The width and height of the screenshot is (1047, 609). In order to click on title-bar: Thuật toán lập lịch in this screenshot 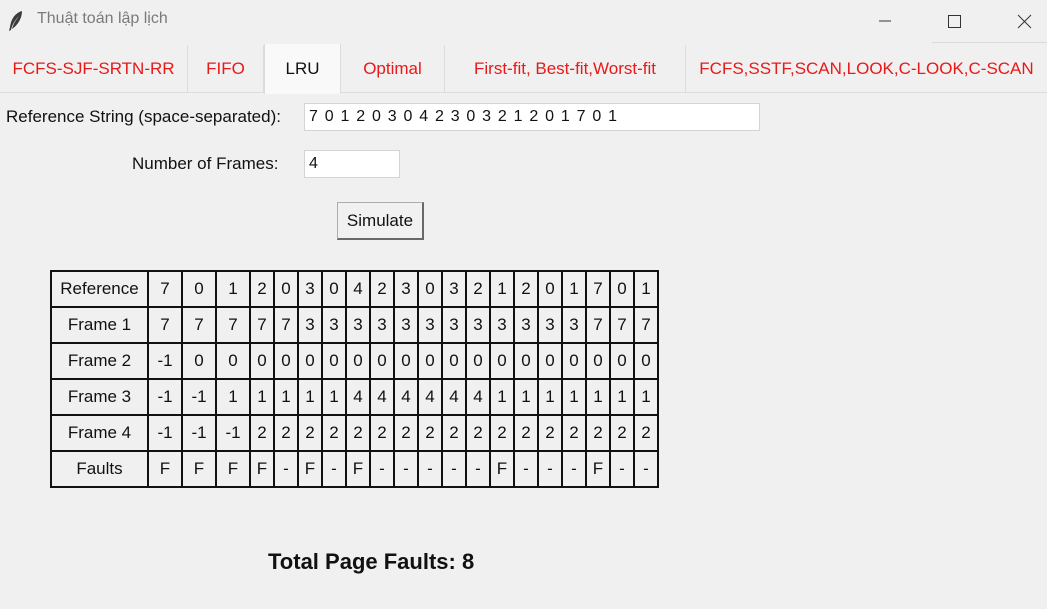, I will do `click(523, 21)`.